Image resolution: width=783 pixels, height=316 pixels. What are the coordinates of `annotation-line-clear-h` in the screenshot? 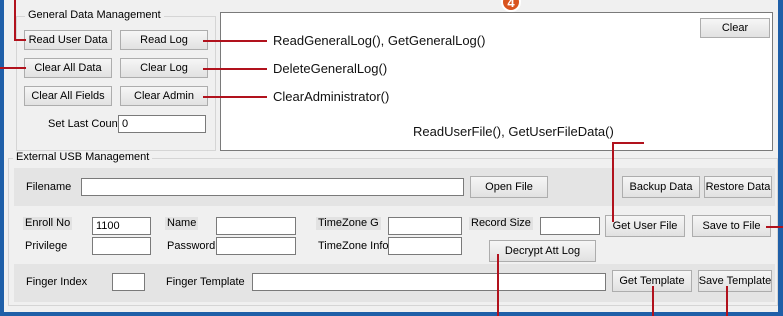 It's located at (13, 68).